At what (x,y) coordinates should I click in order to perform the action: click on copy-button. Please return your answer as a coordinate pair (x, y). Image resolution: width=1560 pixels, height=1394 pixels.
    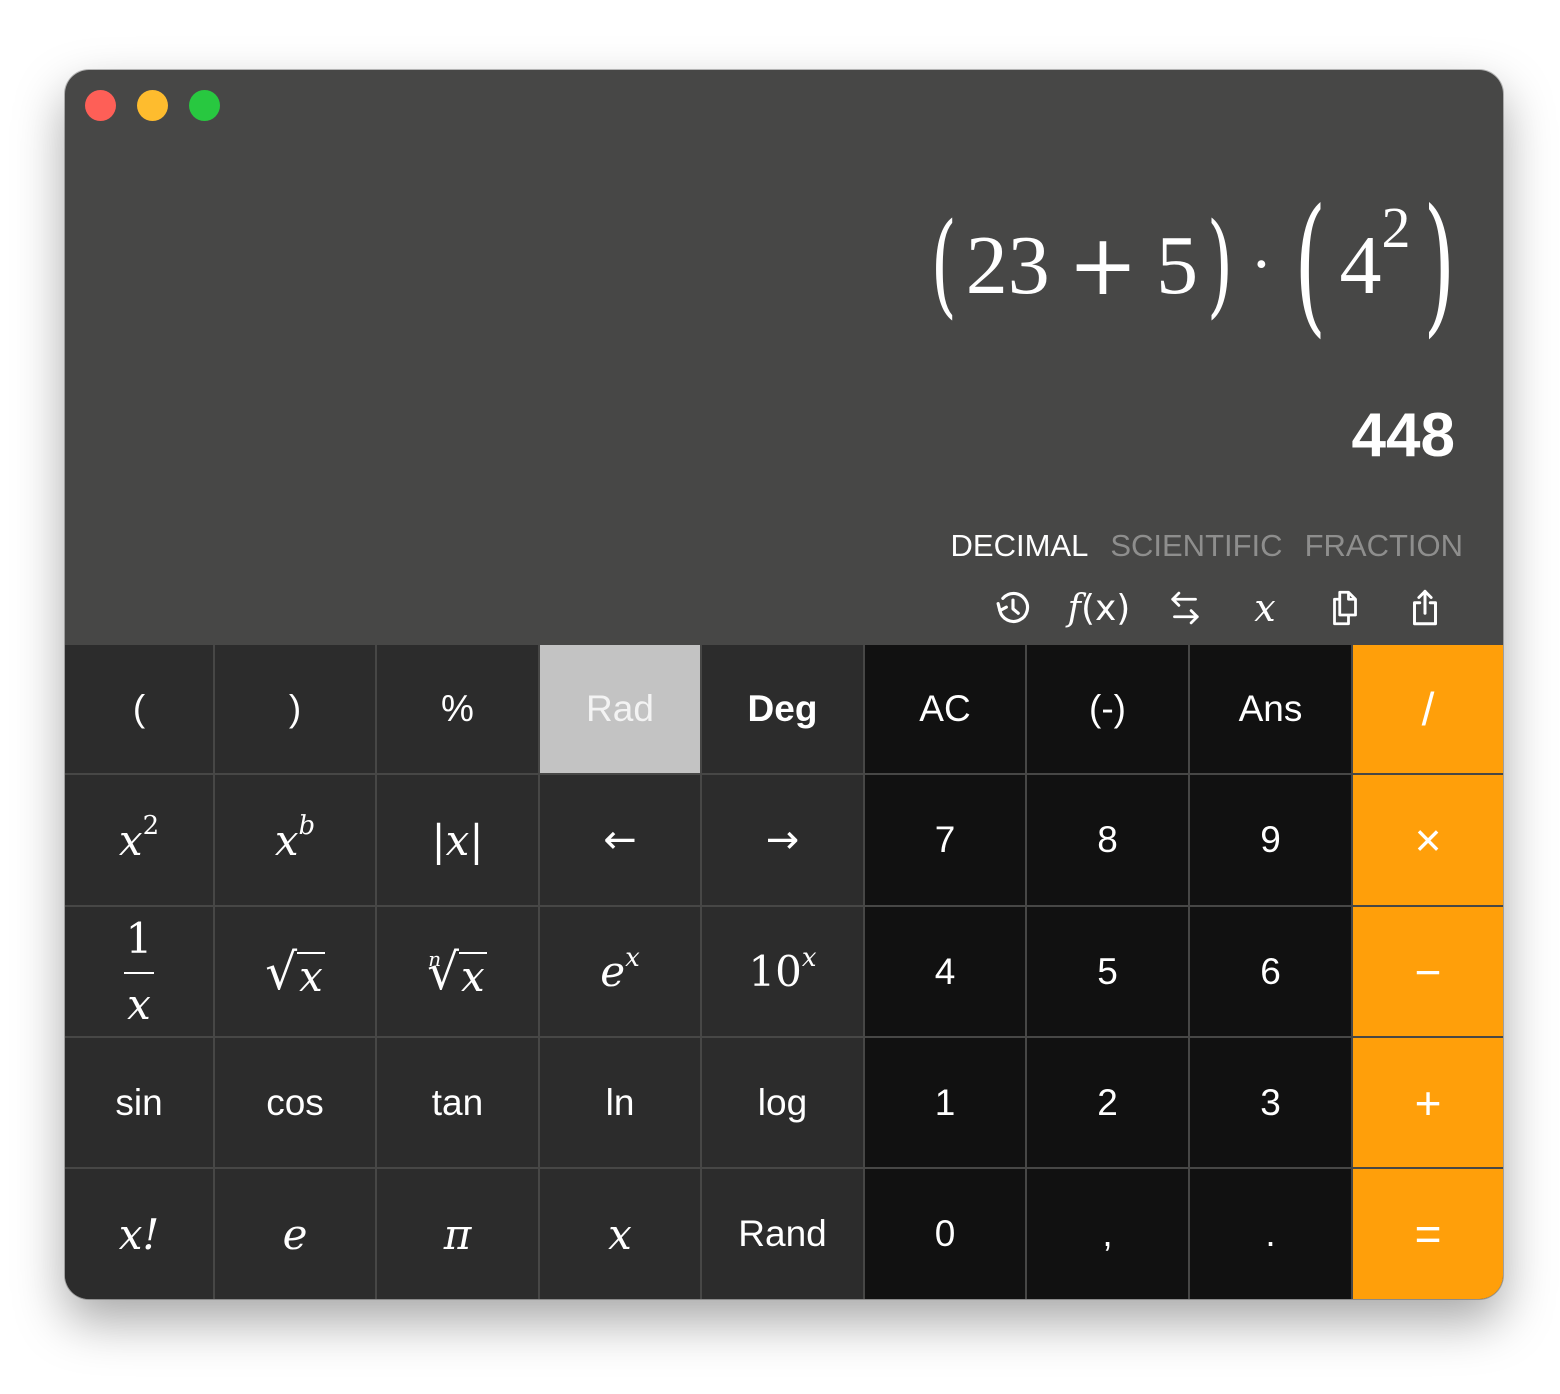
    Looking at the image, I should click on (1345, 608).